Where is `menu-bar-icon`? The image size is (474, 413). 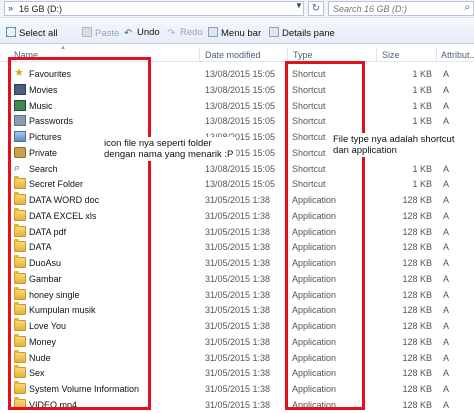
menu-bar-icon is located at coordinates (213, 32).